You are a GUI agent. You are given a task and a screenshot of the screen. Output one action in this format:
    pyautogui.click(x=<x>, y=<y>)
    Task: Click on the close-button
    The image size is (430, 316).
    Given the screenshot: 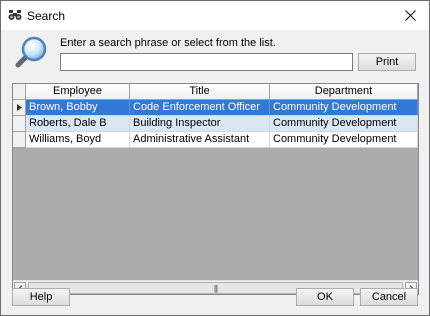 What is the action you would take?
    pyautogui.click(x=410, y=15)
    